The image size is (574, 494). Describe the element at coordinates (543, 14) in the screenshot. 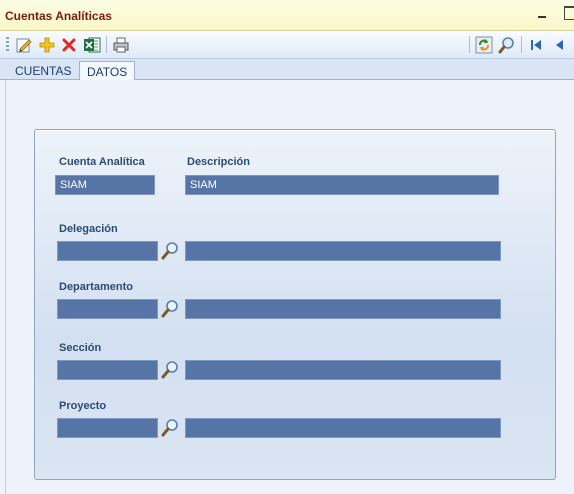

I see `minimize-button` at that location.